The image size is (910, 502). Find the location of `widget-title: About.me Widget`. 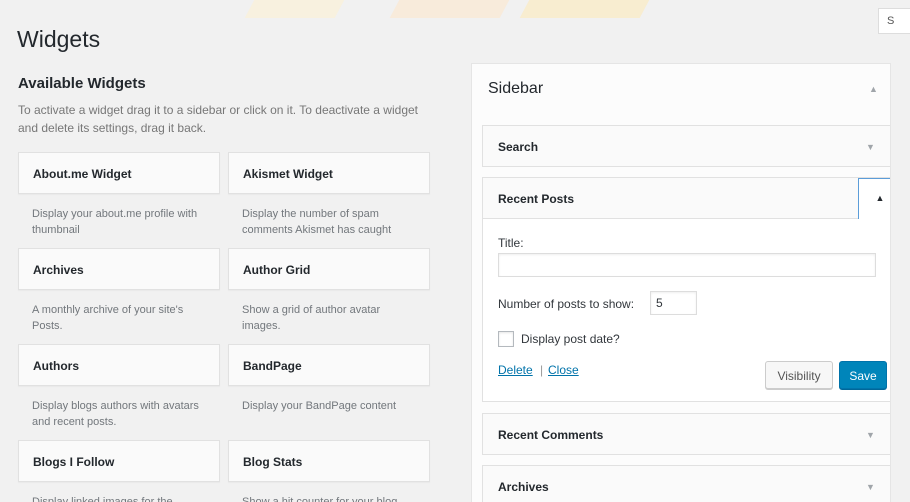

widget-title: About.me Widget is located at coordinates (119, 173).